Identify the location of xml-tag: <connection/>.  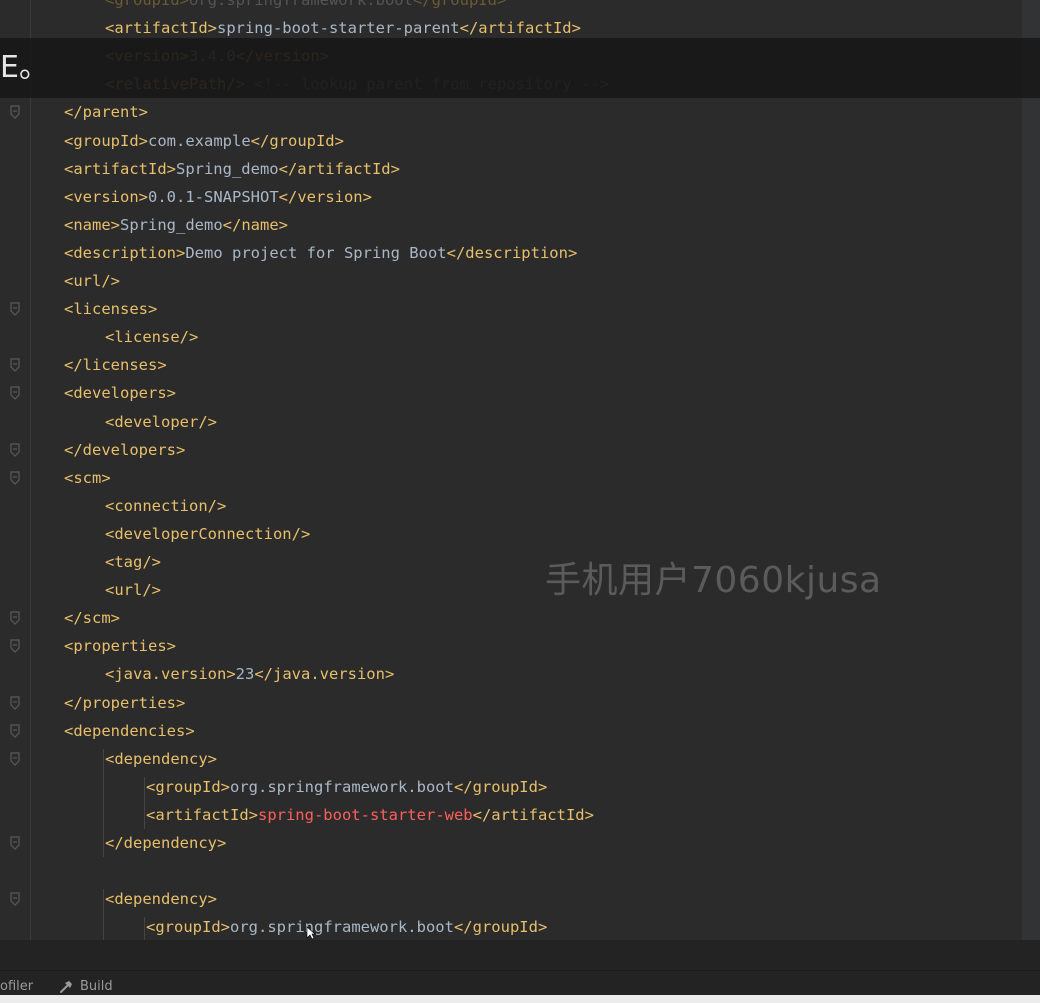
(166, 505).